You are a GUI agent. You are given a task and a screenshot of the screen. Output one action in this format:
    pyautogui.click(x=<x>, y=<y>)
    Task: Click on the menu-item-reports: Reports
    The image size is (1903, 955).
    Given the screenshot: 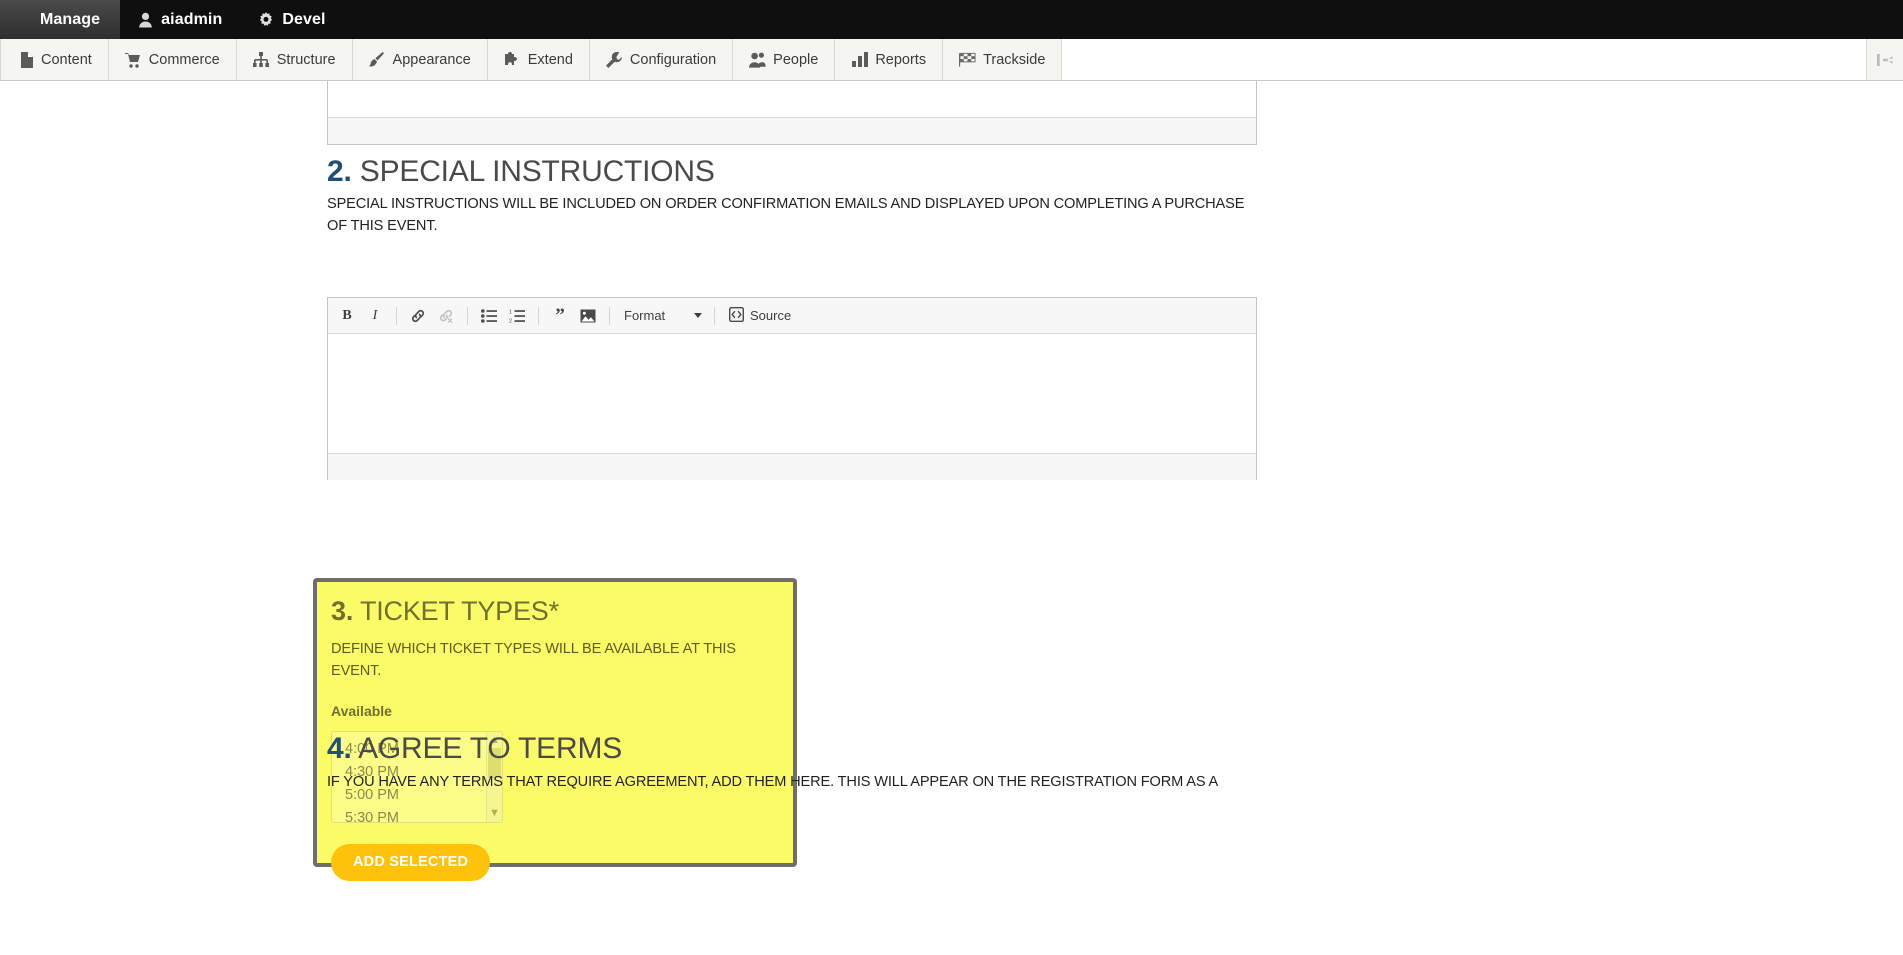 What is the action you would take?
    pyautogui.click(x=889, y=59)
    